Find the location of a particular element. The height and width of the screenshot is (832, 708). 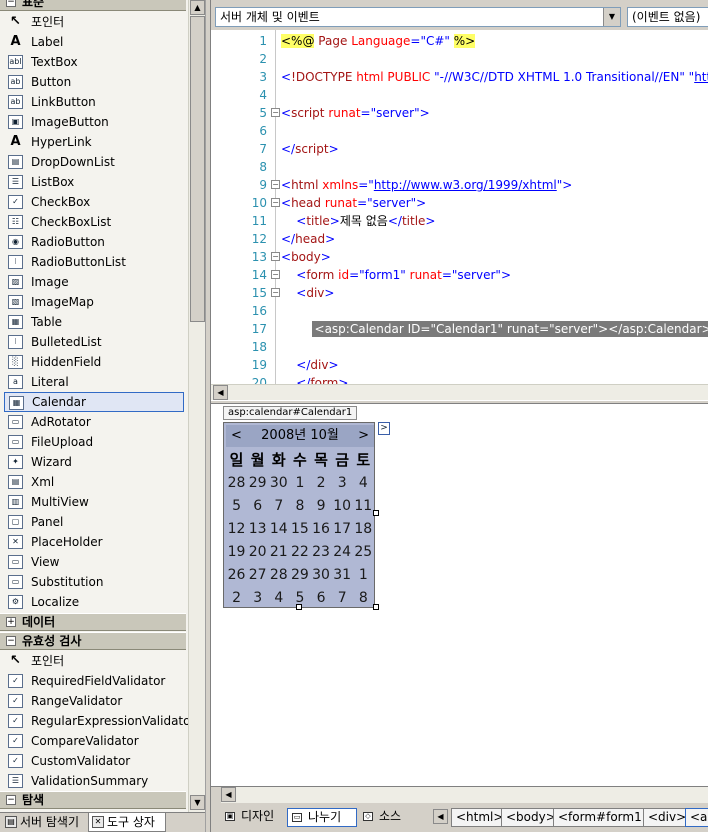

tool-item-dropdownlist: ▤ DropDownList is located at coordinates (94, 162).